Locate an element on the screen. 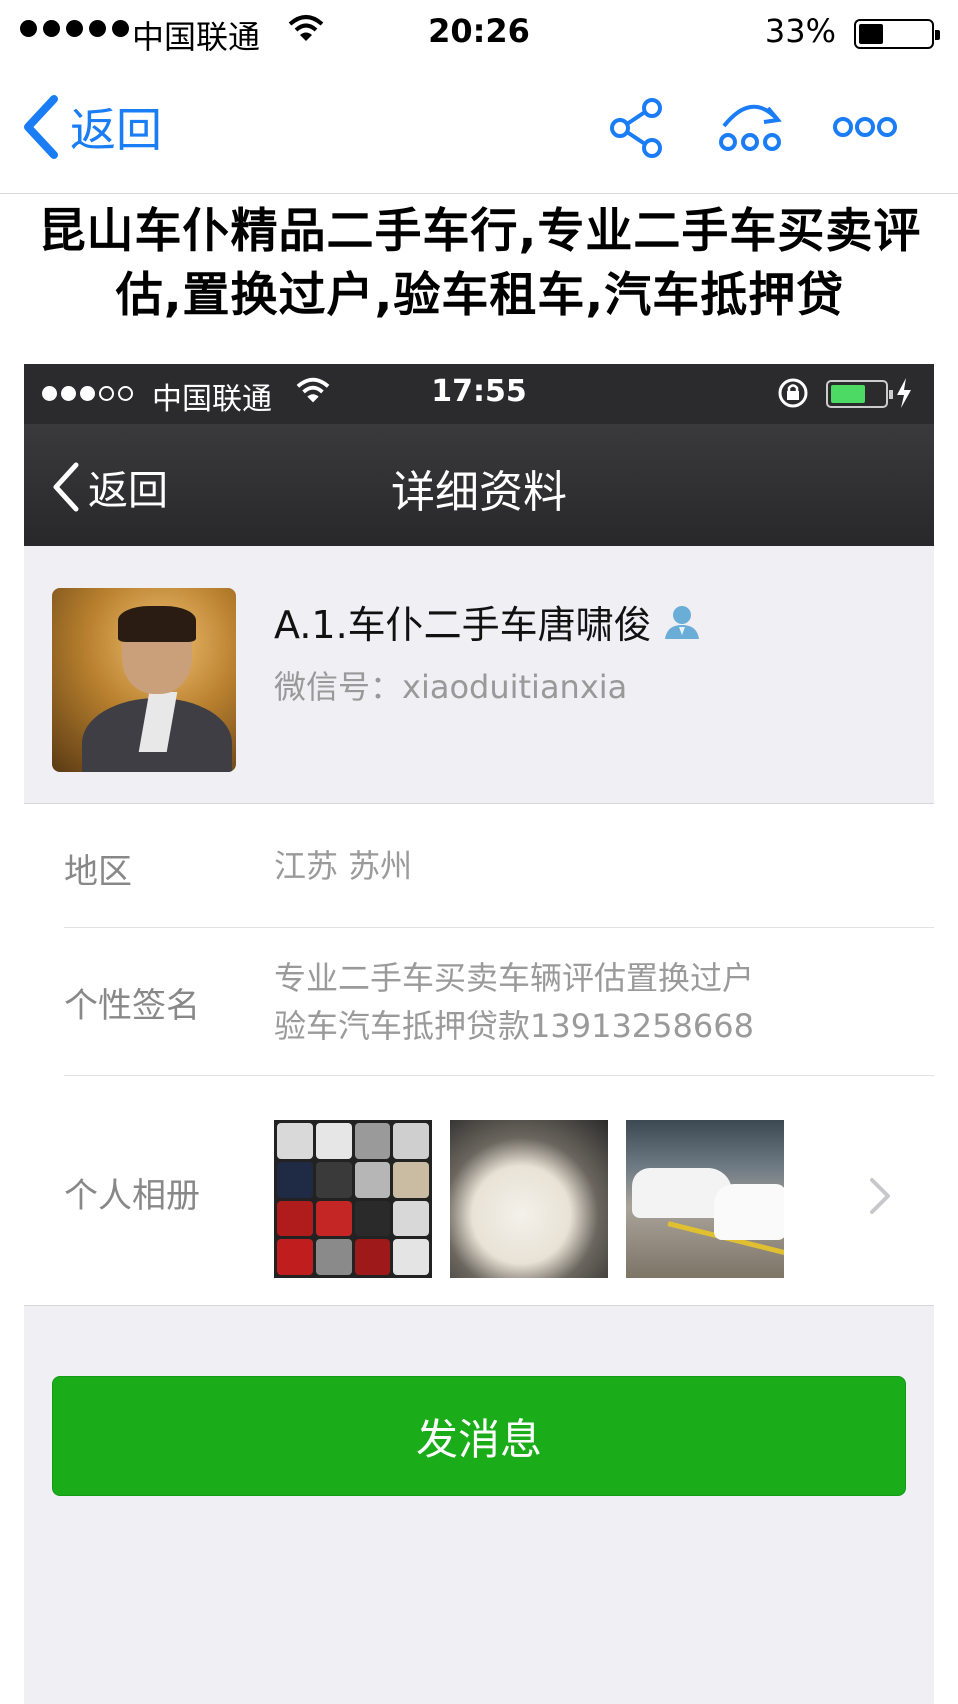 This screenshot has height=1704, width=958. back-button: 返回 is located at coordinates (92, 127).